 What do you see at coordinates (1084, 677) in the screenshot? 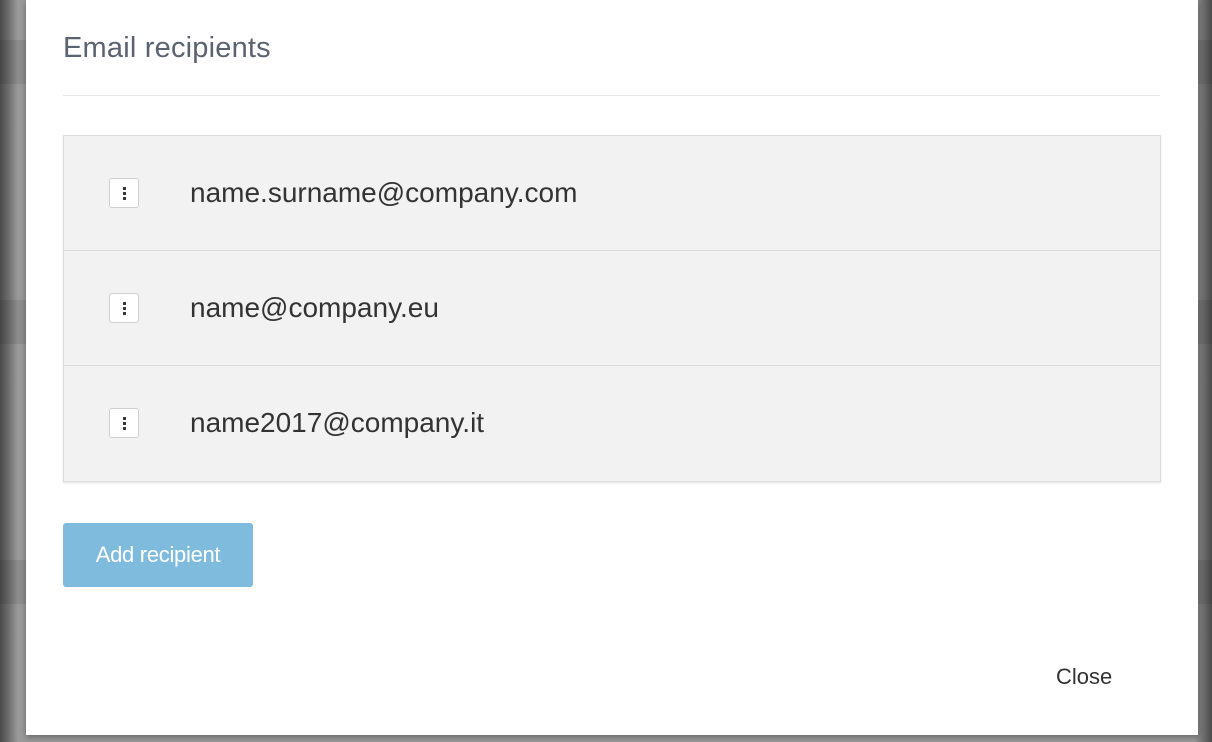
I see `close-button: Close` at bounding box center [1084, 677].